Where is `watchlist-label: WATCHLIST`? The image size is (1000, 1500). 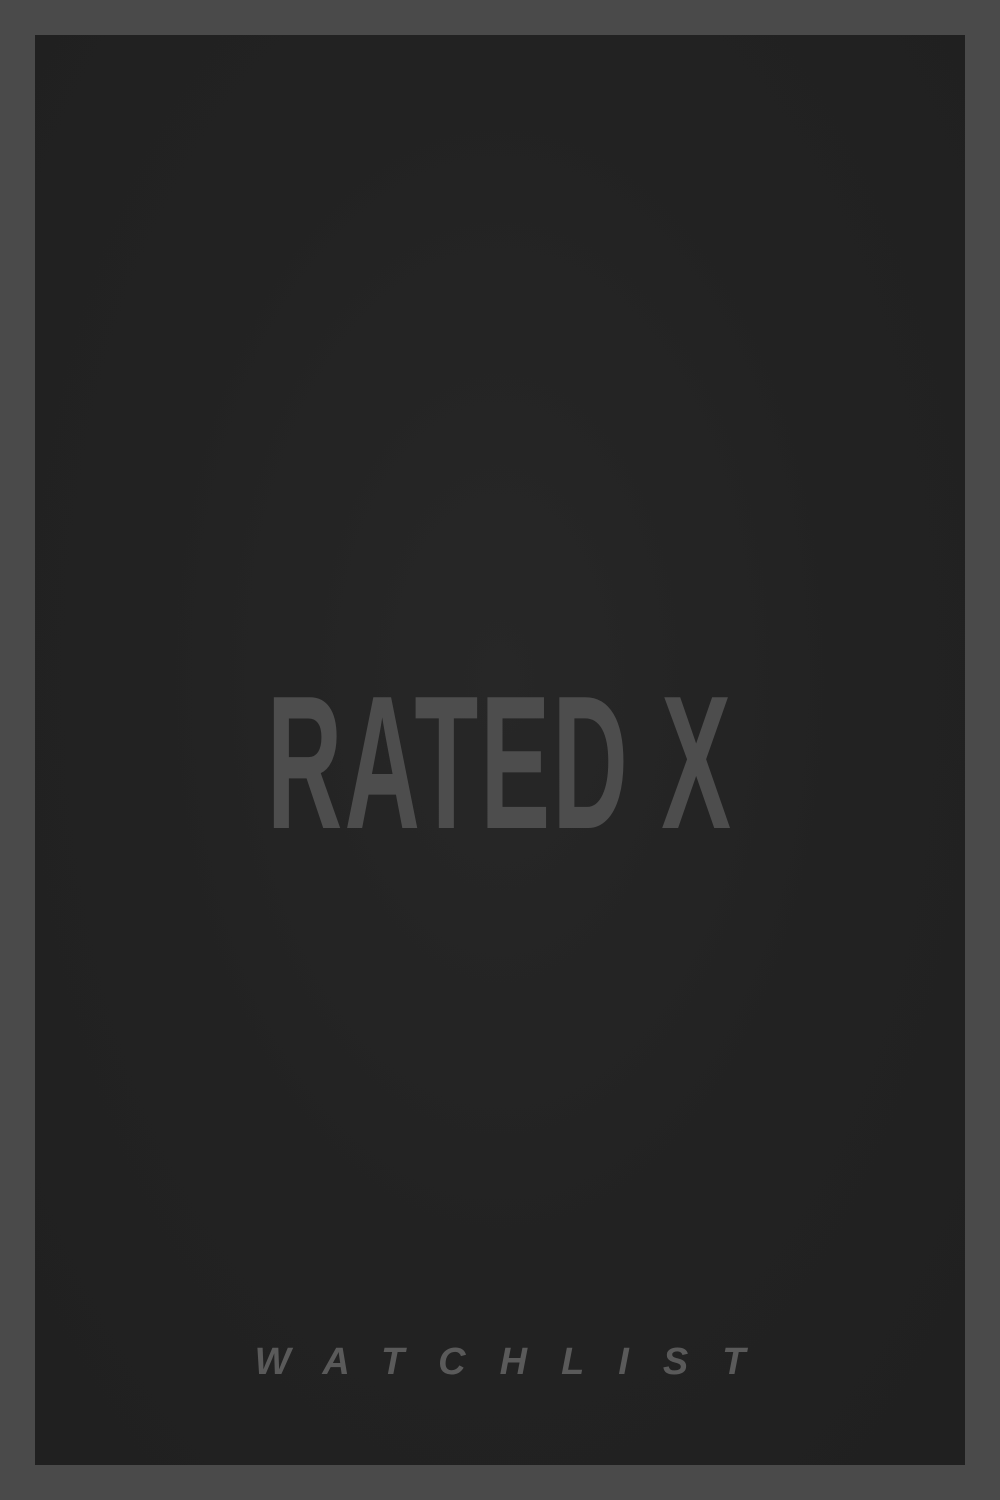
watchlist-label: WATCHLIST is located at coordinates (517, 1362).